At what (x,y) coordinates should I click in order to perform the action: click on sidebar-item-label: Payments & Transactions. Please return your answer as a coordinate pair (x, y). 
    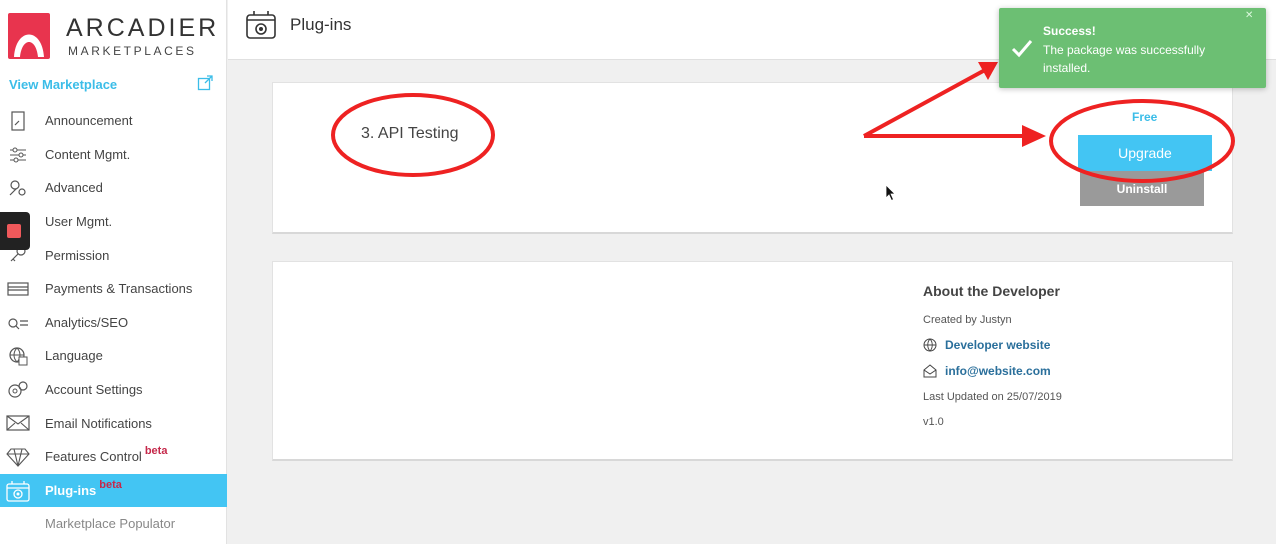
    Looking at the image, I should click on (119, 289).